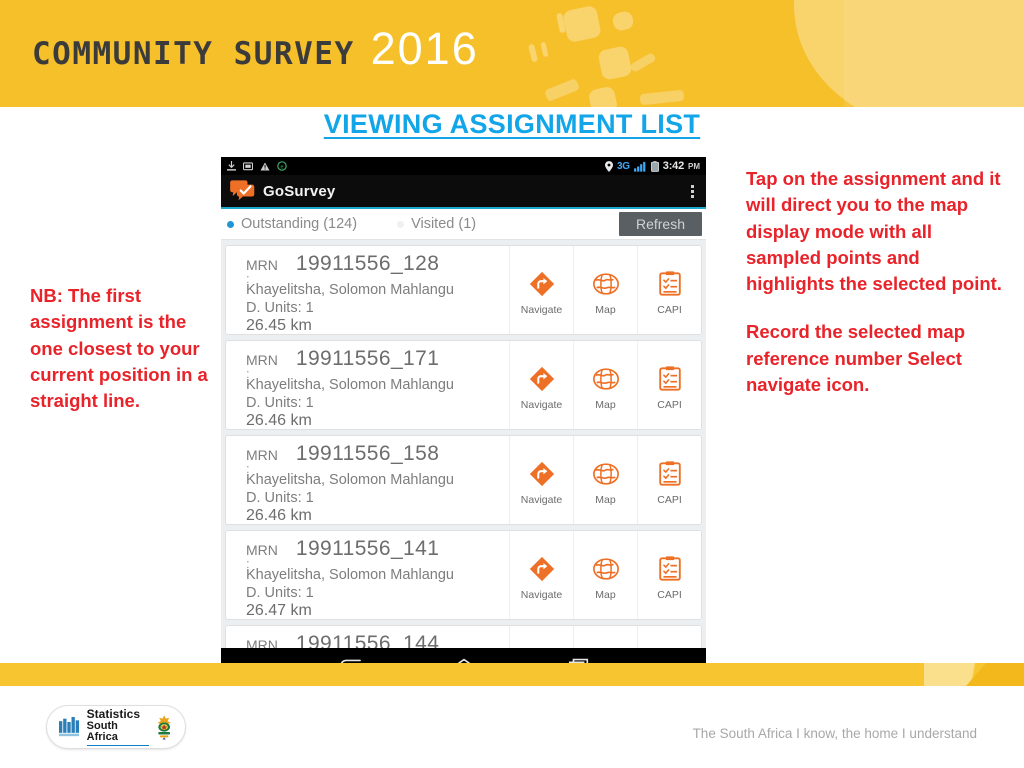 This screenshot has width=1024, height=768. Describe the element at coordinates (424, 48) in the screenshot. I see `brand-year: 2016` at that location.